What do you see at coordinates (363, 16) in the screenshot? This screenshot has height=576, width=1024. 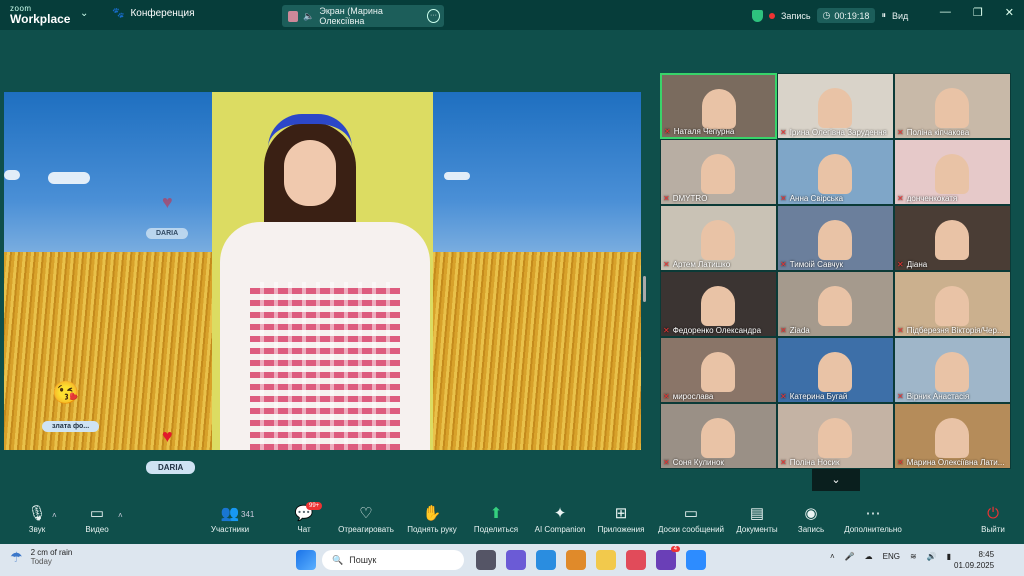 I see `share-screen-tab: 🔈 Экран (Марина Олексіївна ···` at bounding box center [363, 16].